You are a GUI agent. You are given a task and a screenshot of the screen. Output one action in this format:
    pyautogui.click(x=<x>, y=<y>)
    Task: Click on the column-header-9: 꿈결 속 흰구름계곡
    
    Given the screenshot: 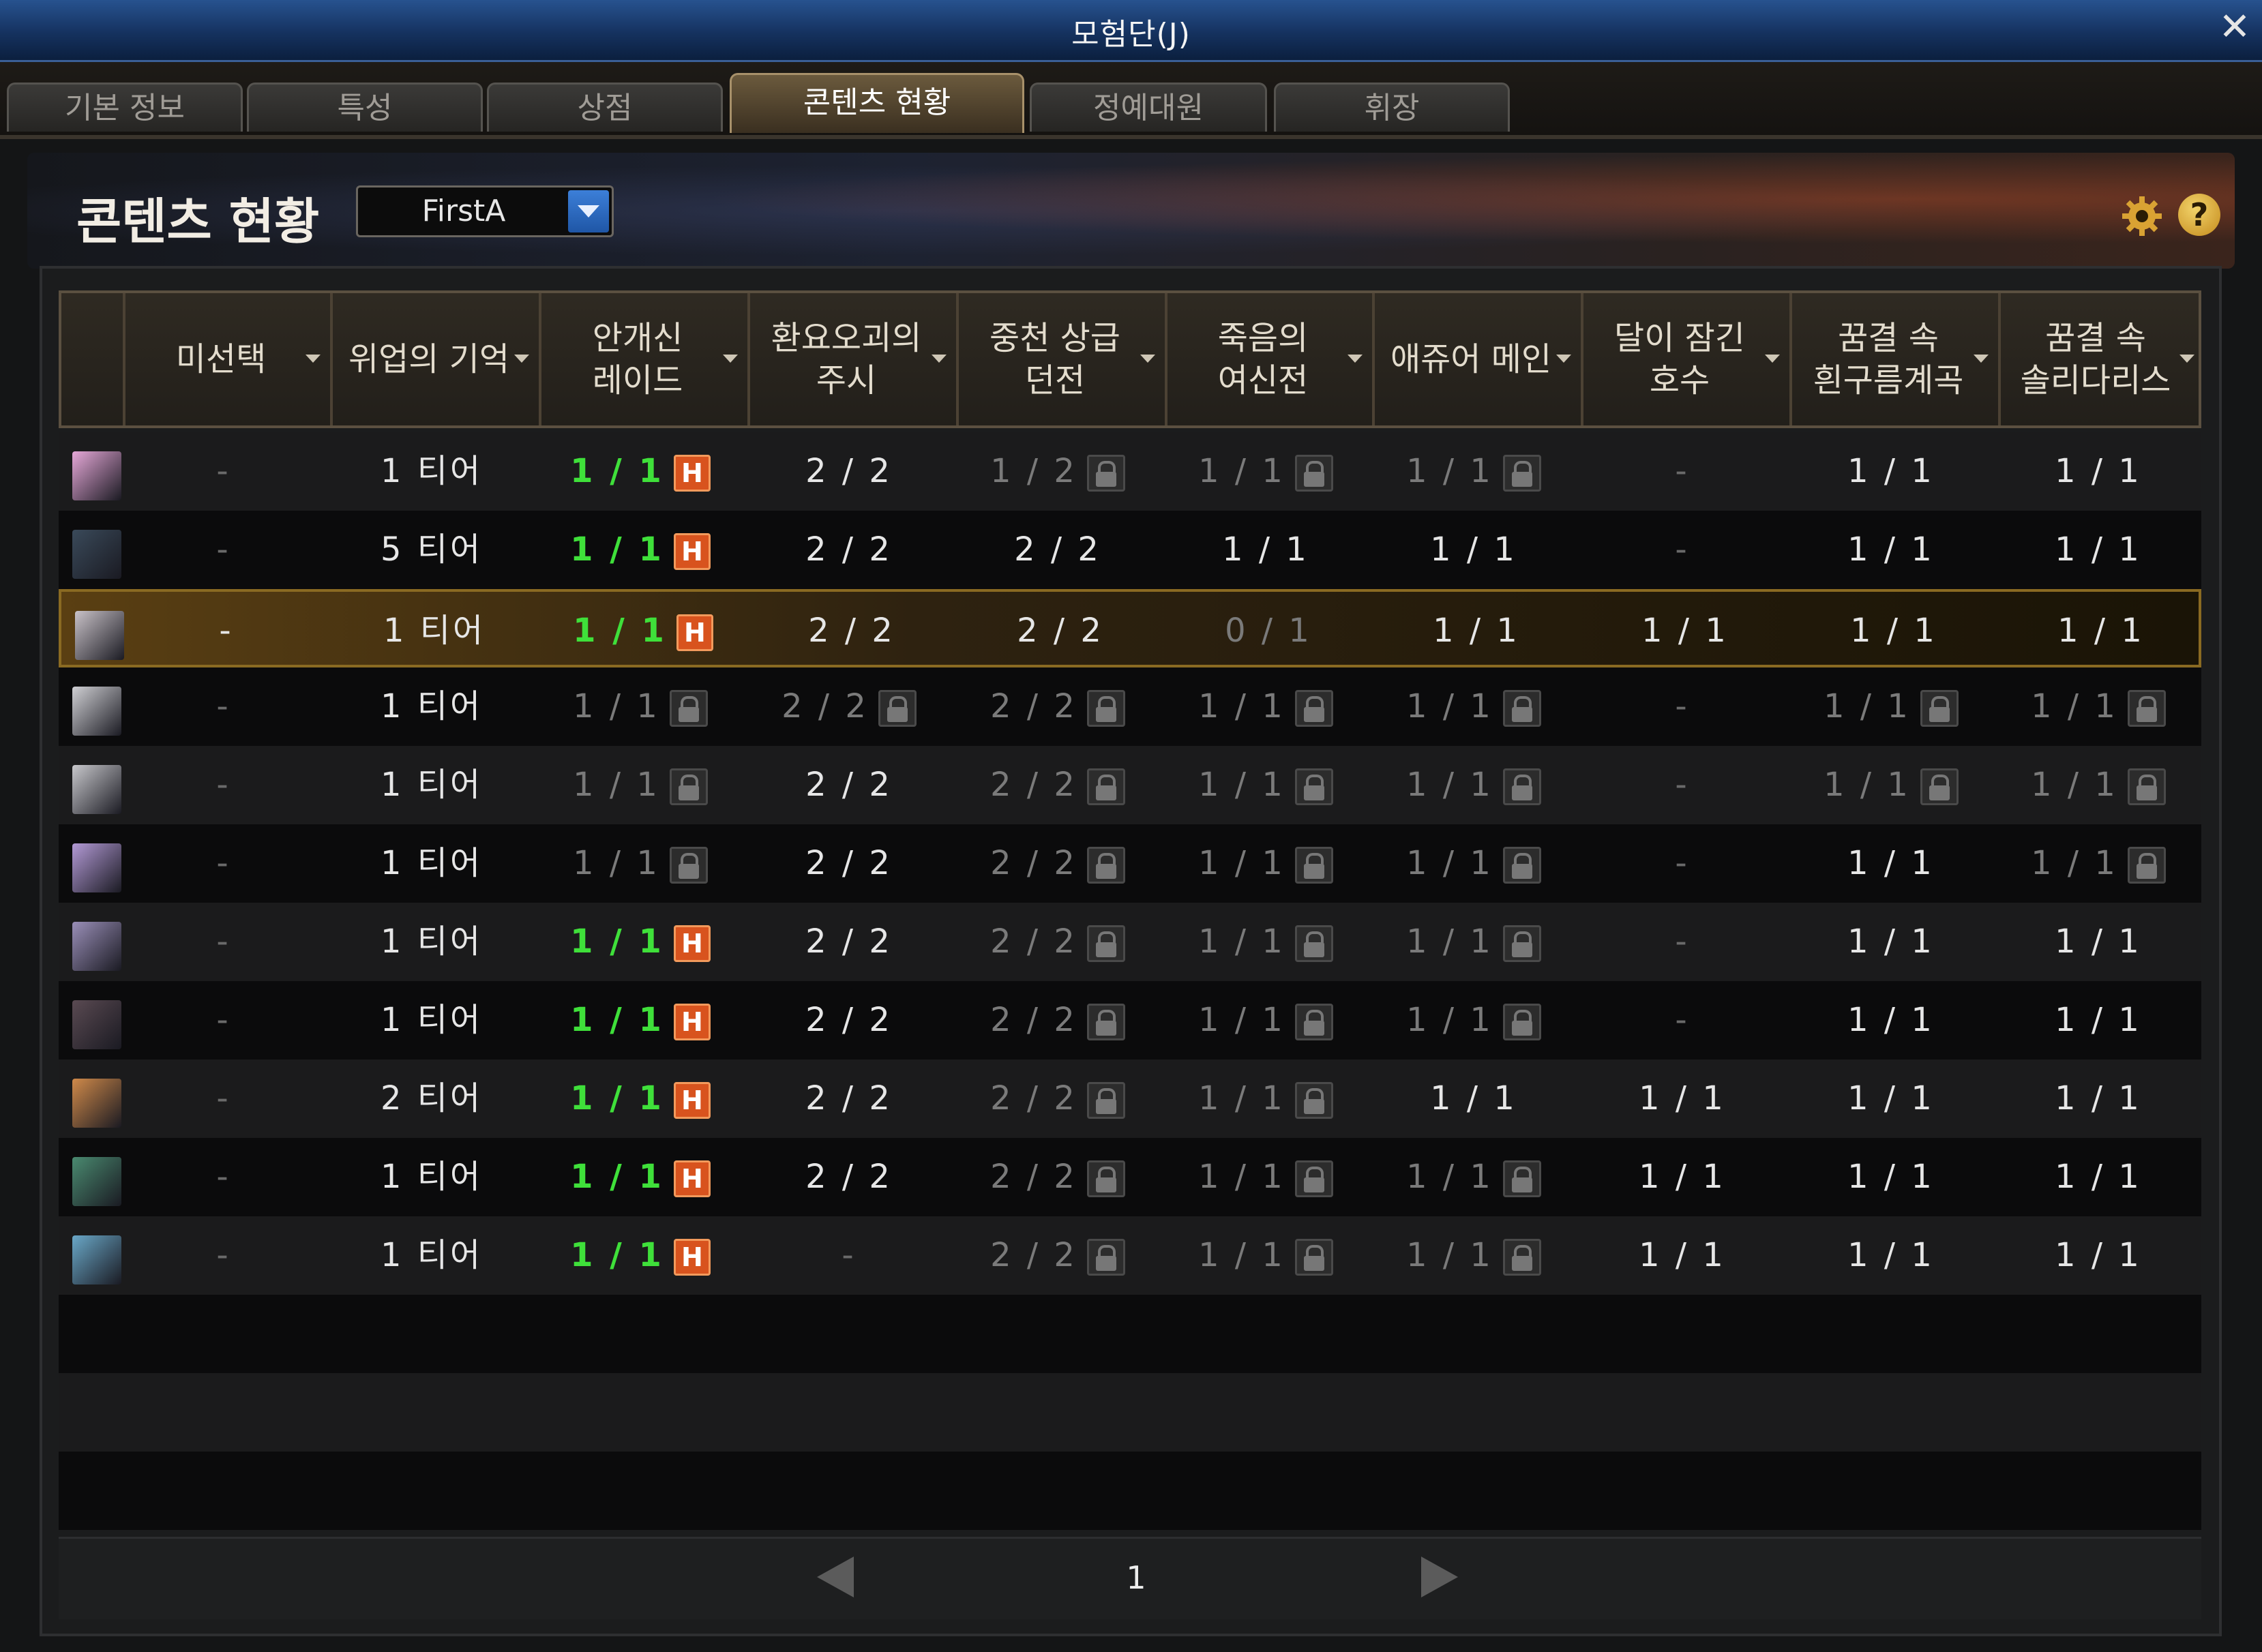 What is the action you would take?
    pyautogui.click(x=1894, y=359)
    